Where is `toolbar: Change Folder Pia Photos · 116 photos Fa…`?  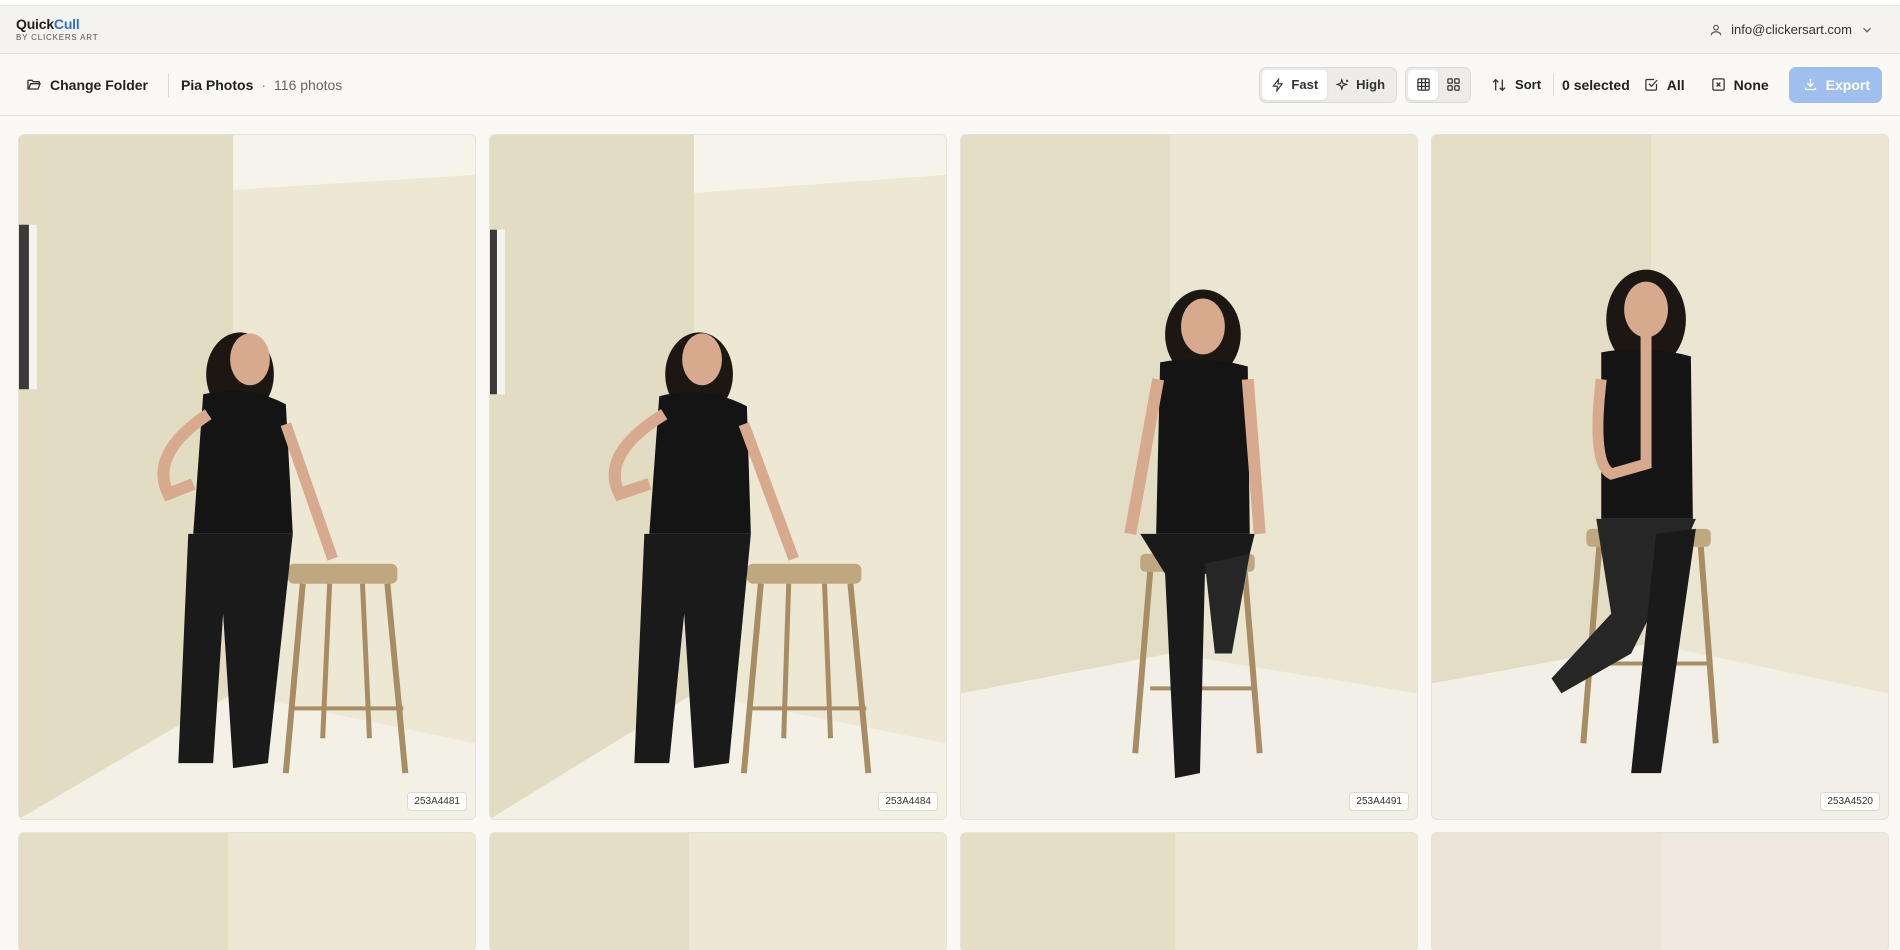
toolbar: Change Folder Pia Photos · 116 photos Fa… is located at coordinates (950, 85).